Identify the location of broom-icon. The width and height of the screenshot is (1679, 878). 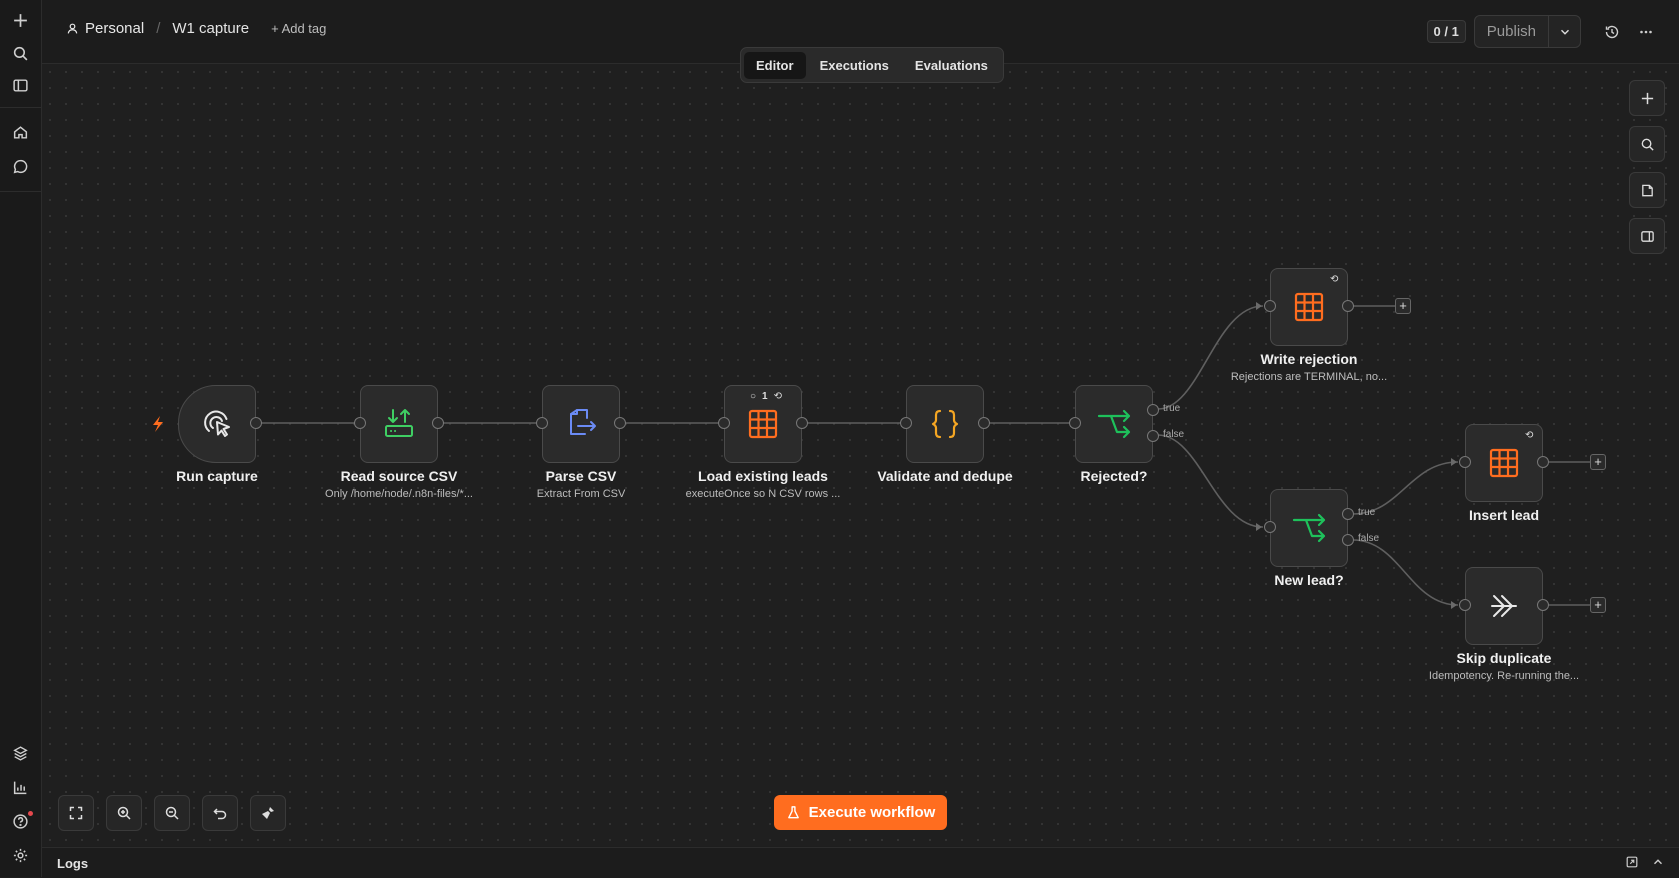
(268, 813).